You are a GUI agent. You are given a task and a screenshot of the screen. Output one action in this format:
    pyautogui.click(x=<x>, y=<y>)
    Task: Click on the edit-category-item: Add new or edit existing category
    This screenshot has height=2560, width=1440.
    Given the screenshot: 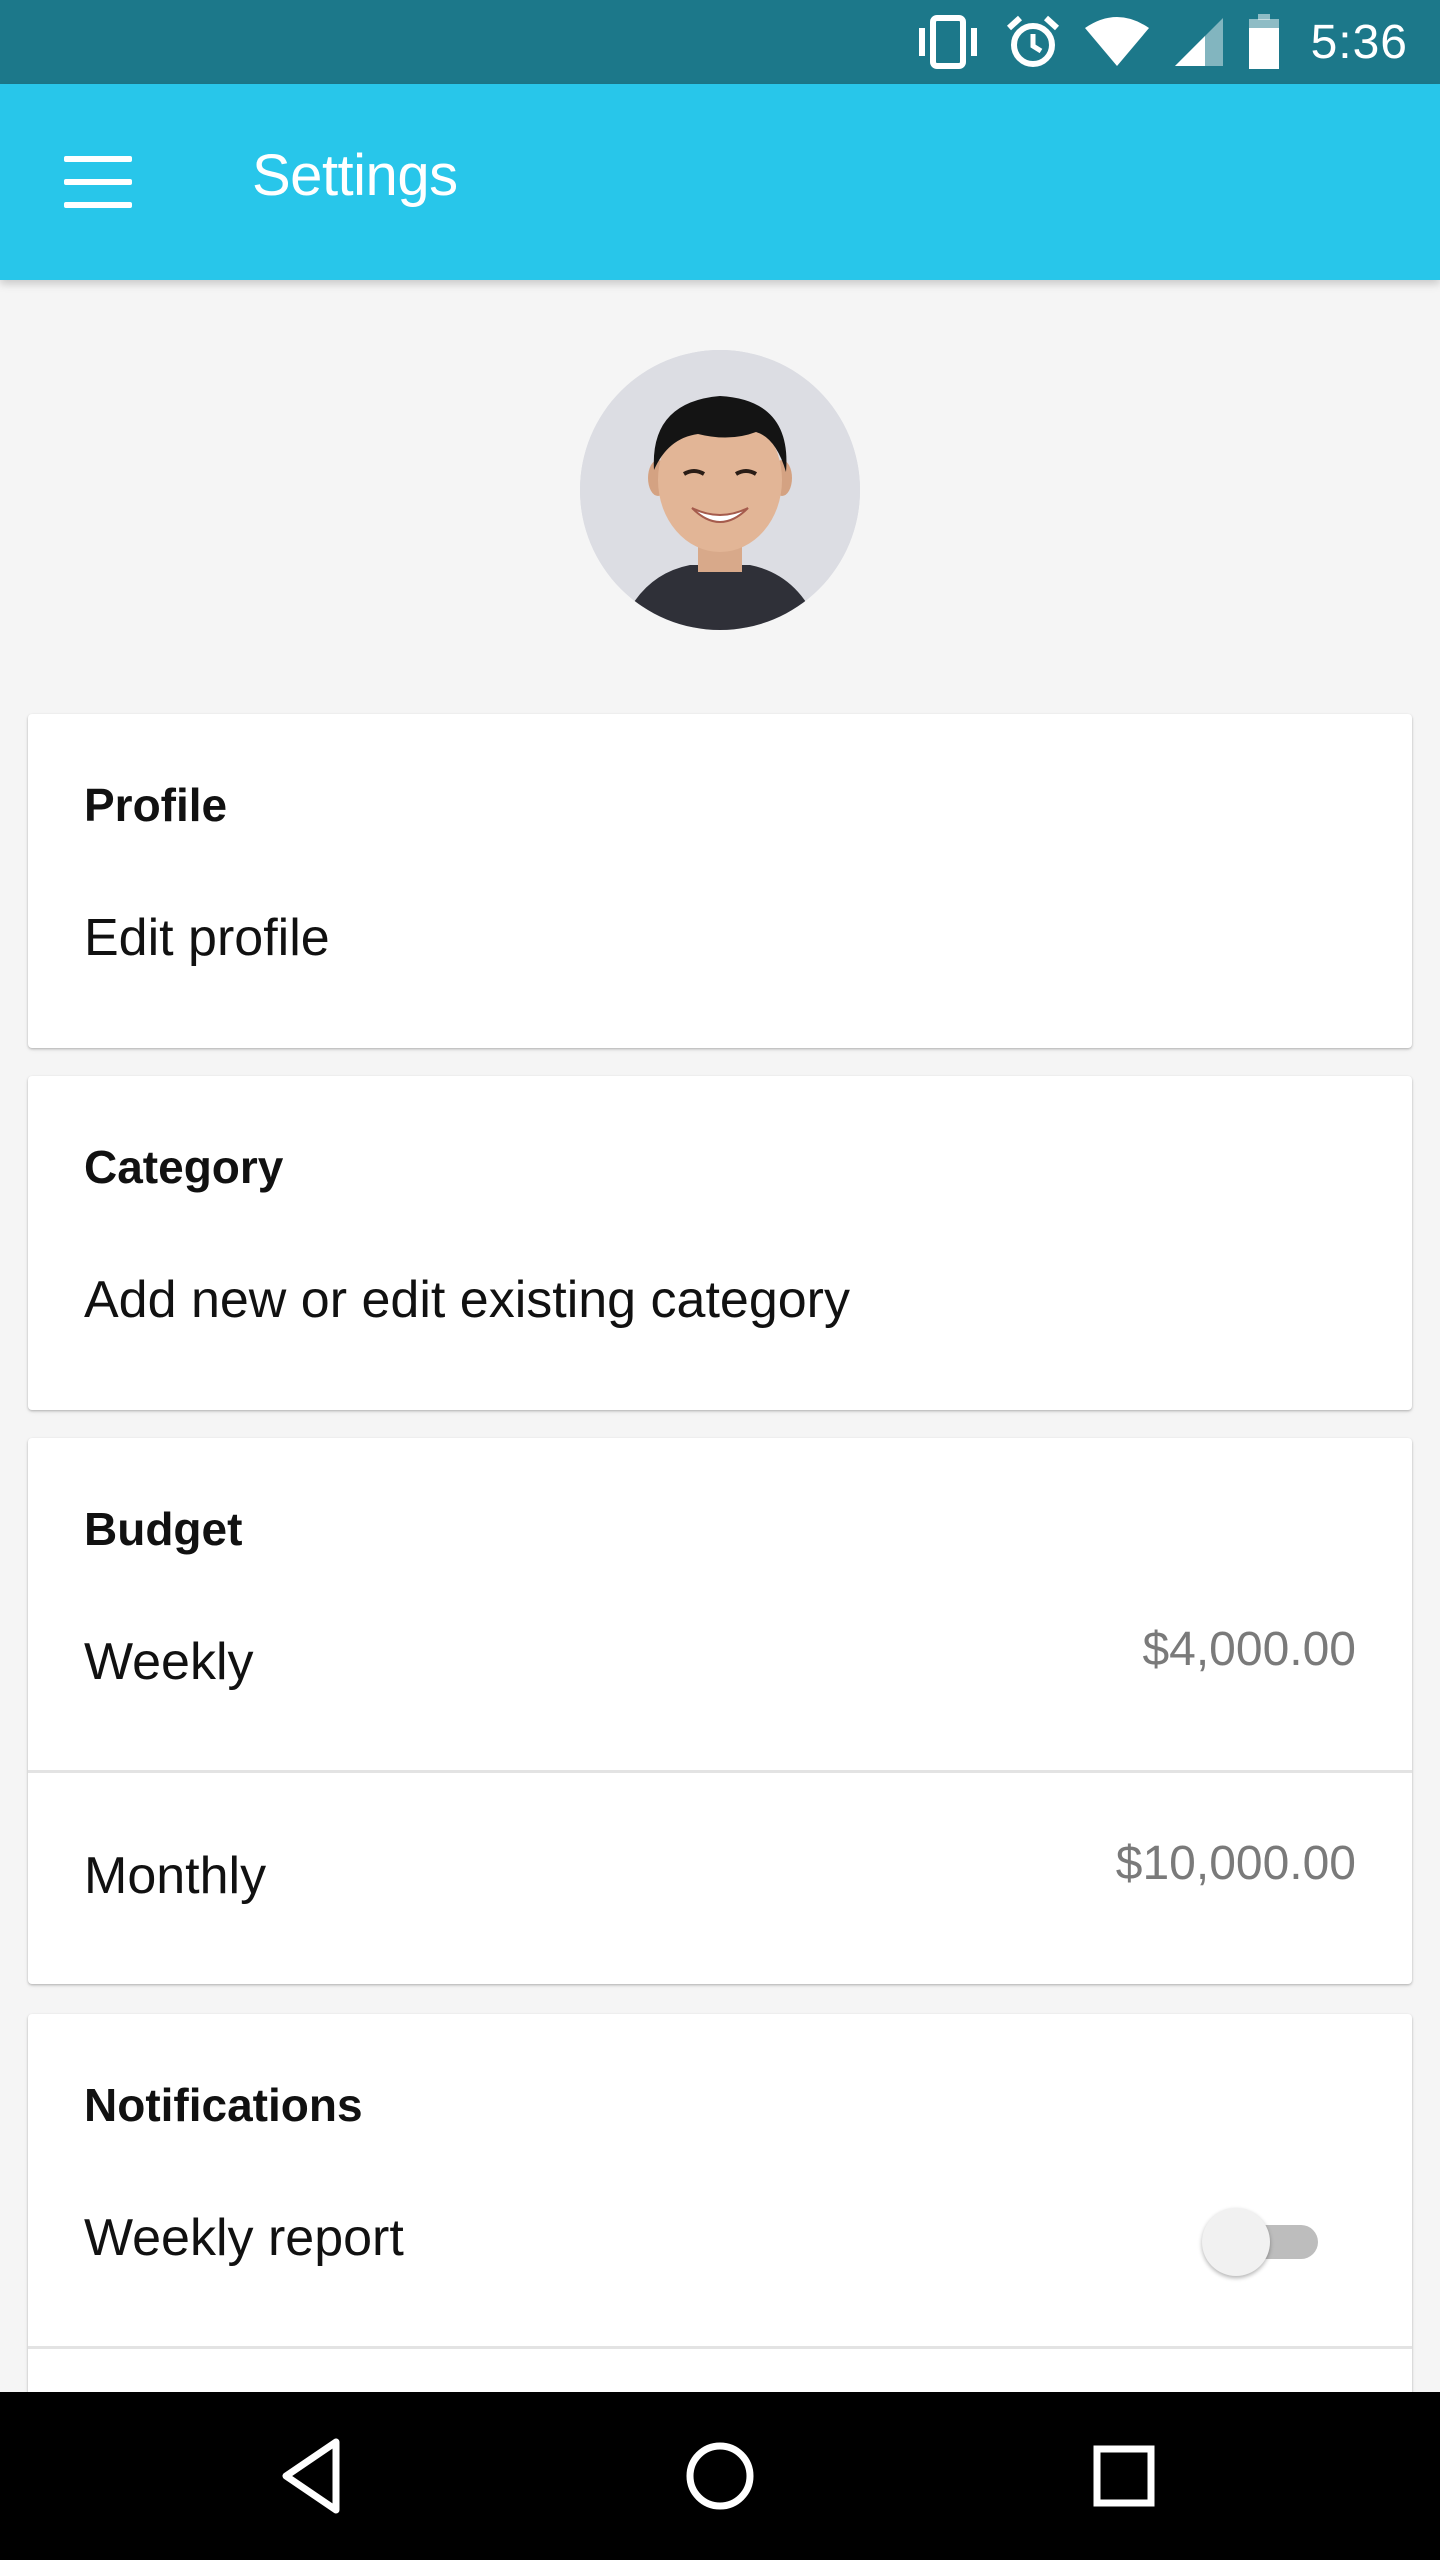 What is the action you would take?
    pyautogui.click(x=467, y=1300)
    